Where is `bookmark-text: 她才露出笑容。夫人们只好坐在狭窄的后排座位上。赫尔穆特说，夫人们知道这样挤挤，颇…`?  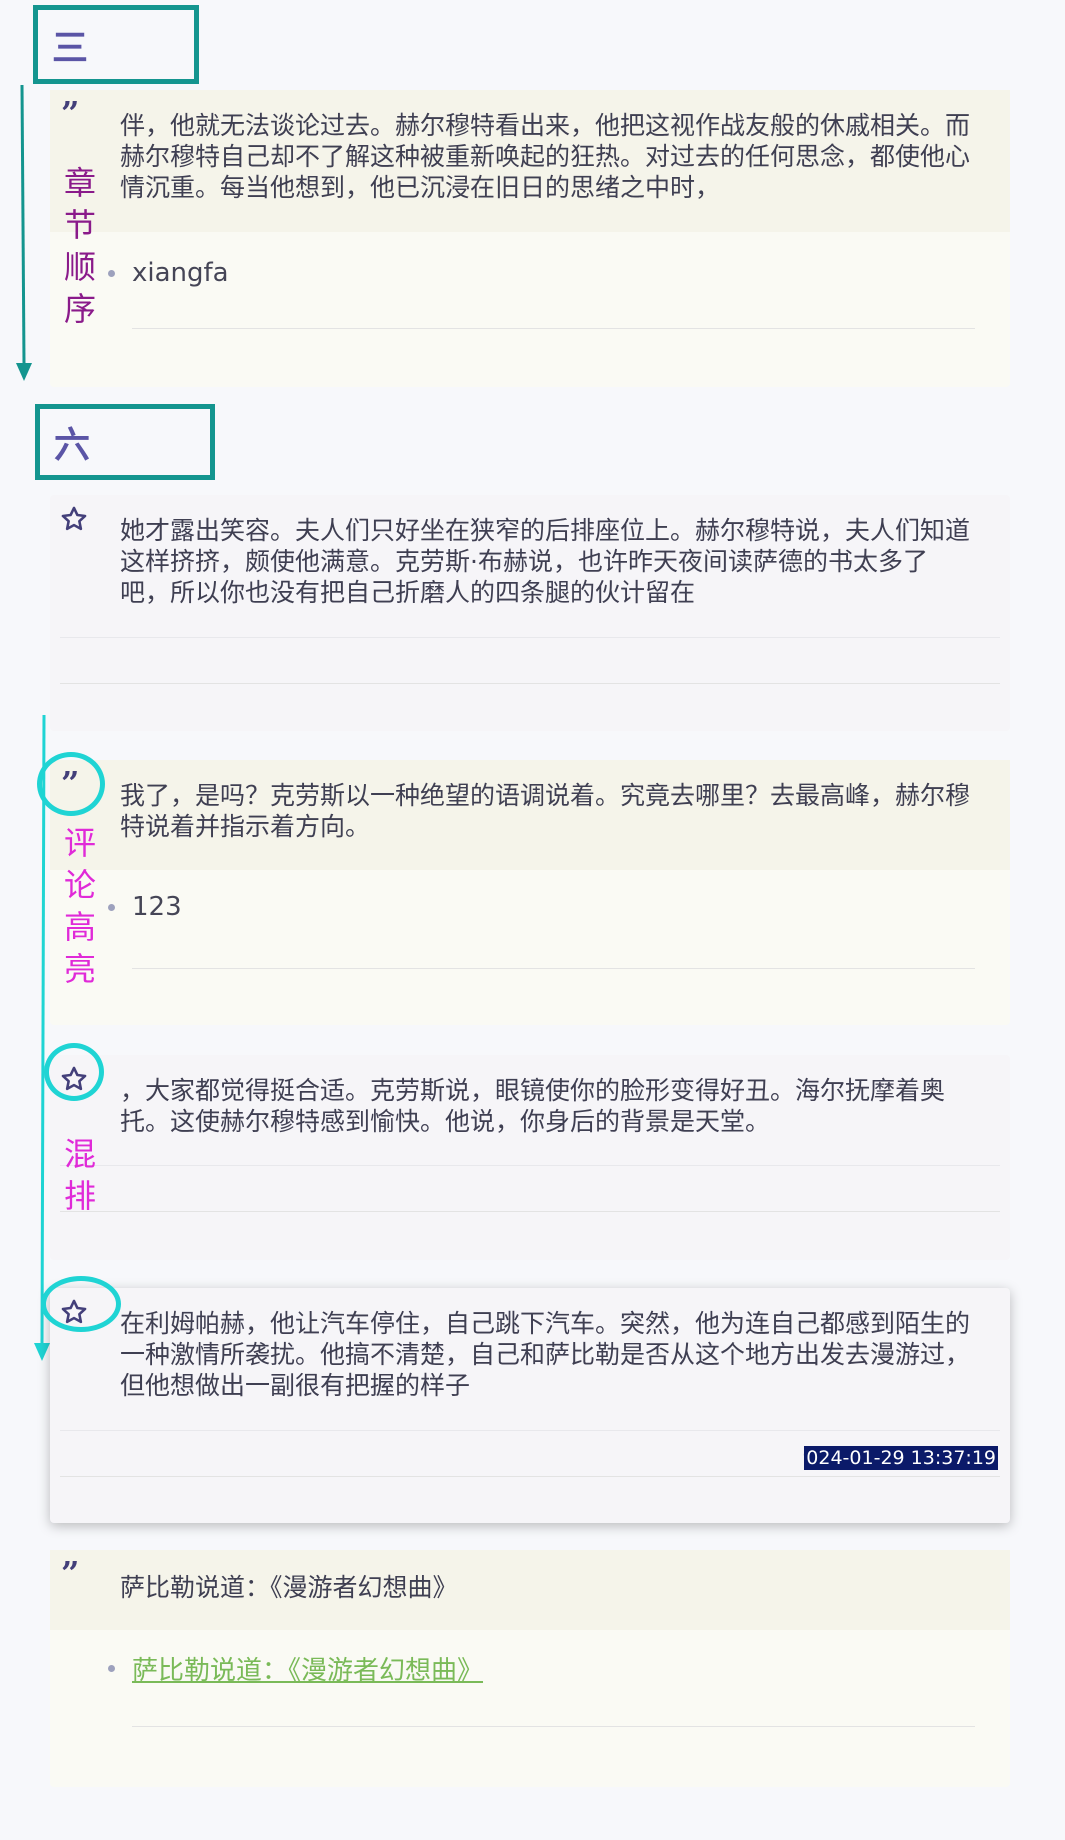 bookmark-text: 她才露出笑容。夫人们只好坐在狭窄的后排座位上。赫尔穆特说，夫人们知道这样挤挤，颇… is located at coordinates (545, 561).